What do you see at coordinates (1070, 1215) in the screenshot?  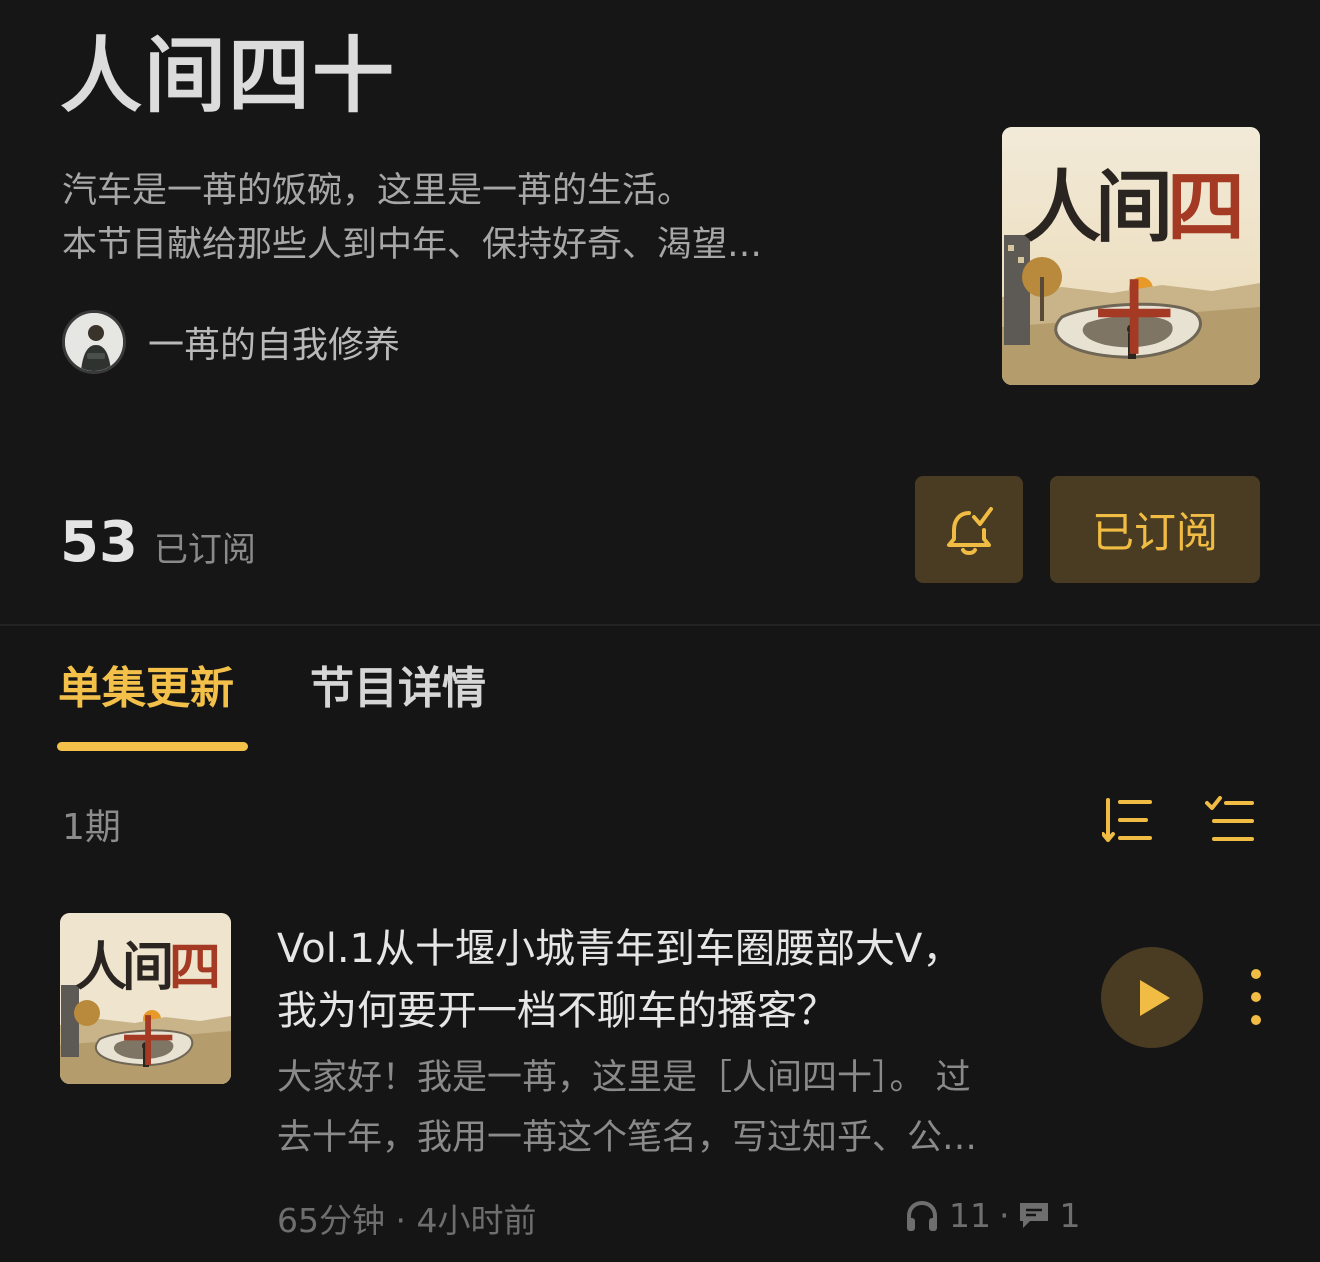 I see `comment-count: 1` at bounding box center [1070, 1215].